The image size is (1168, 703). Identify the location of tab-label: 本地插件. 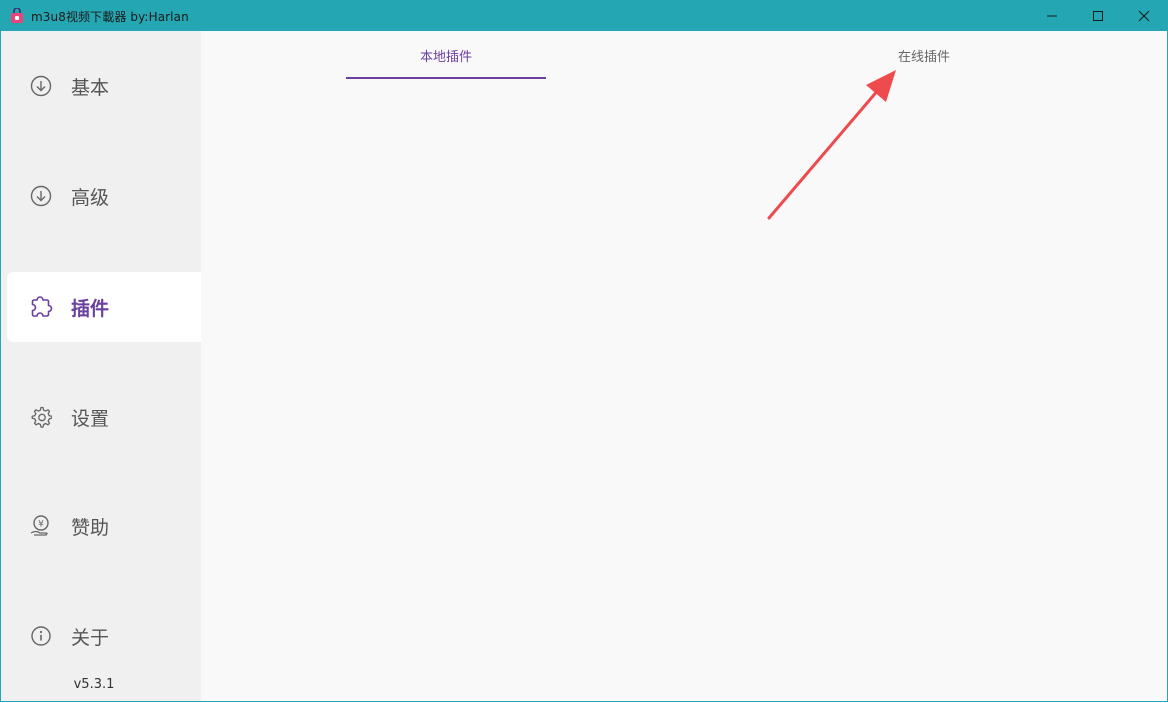
(445, 57).